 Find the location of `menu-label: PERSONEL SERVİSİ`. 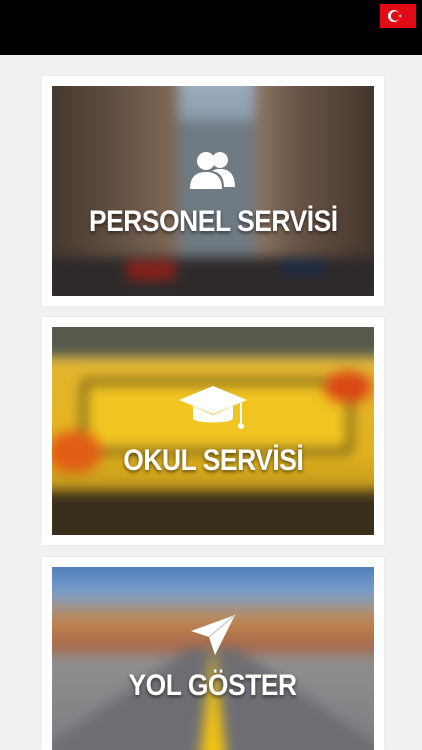

menu-label: PERSONEL SERVİSİ is located at coordinates (213, 221).